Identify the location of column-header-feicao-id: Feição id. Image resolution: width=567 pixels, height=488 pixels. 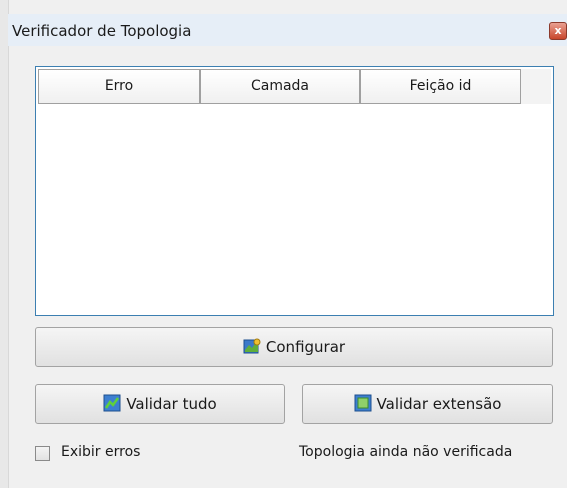
(440, 86).